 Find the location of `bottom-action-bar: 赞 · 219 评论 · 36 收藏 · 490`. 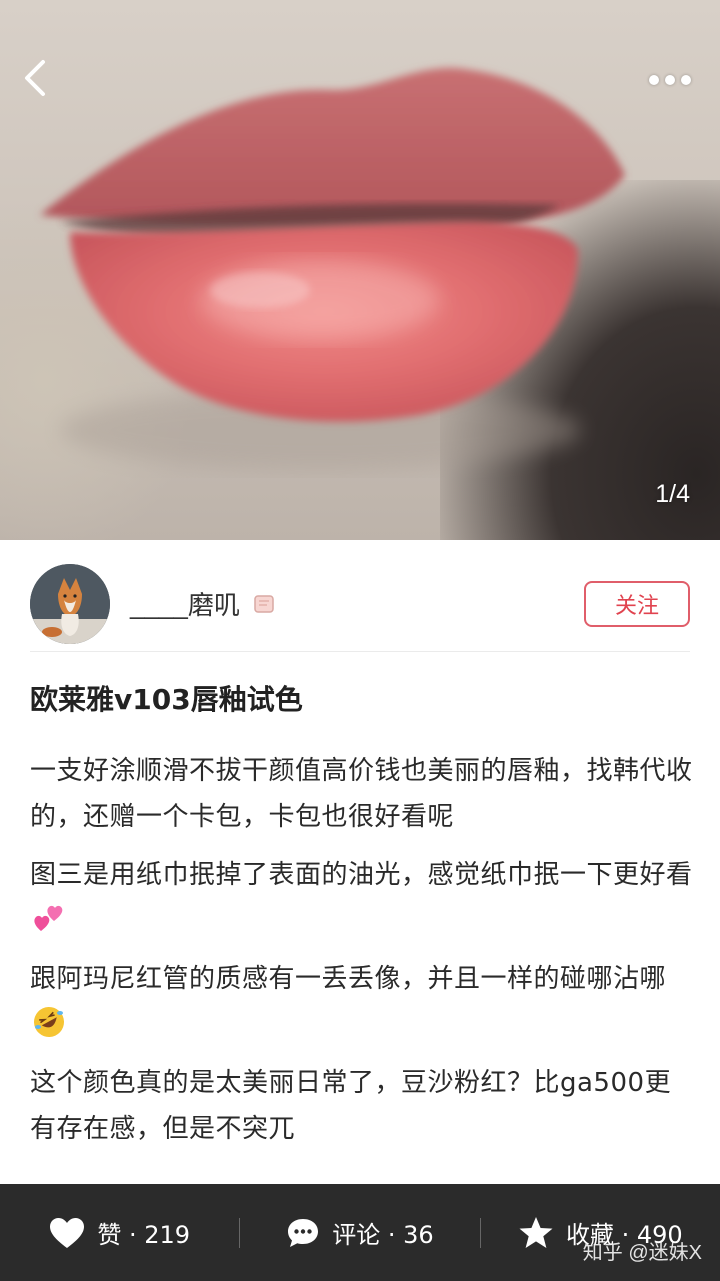

bottom-action-bar: 赞 · 219 评论 · 36 收藏 · 490 is located at coordinates (360, 1232).